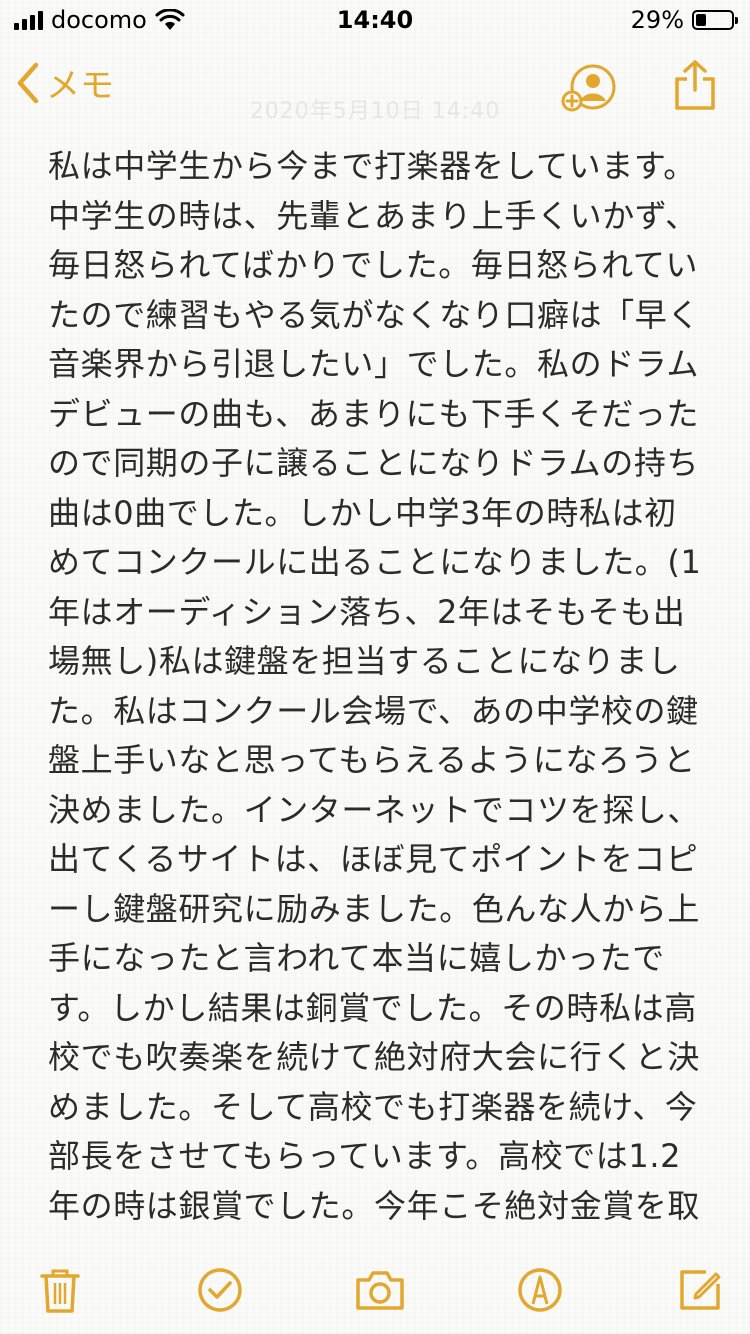 Image resolution: width=750 pixels, height=1334 pixels. Describe the element at coordinates (375, 111) in the screenshot. I see `note-date: 2020年5月10日 14:40` at that location.